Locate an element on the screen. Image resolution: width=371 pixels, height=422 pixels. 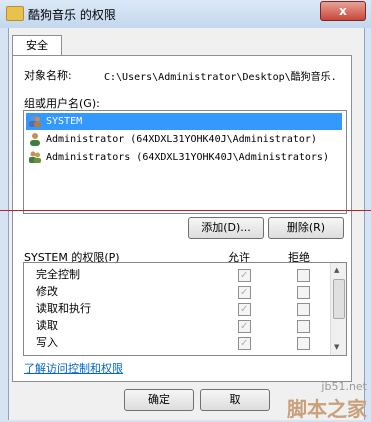
close-button: x is located at coordinates (343, 11).